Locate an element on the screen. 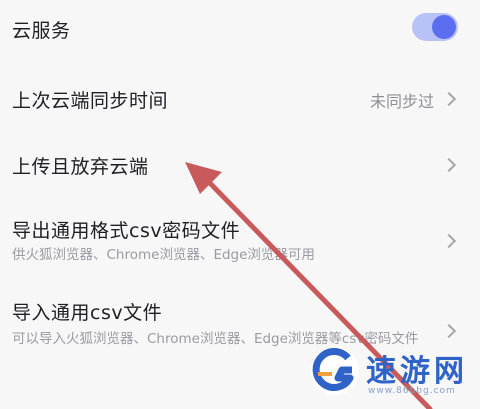 Image resolution: width=480 pixels, height=409 pixels. export-csv-desc: 供火狐浏览器、Chrome浏览器、Edge浏览器可用 is located at coordinates (163, 255).